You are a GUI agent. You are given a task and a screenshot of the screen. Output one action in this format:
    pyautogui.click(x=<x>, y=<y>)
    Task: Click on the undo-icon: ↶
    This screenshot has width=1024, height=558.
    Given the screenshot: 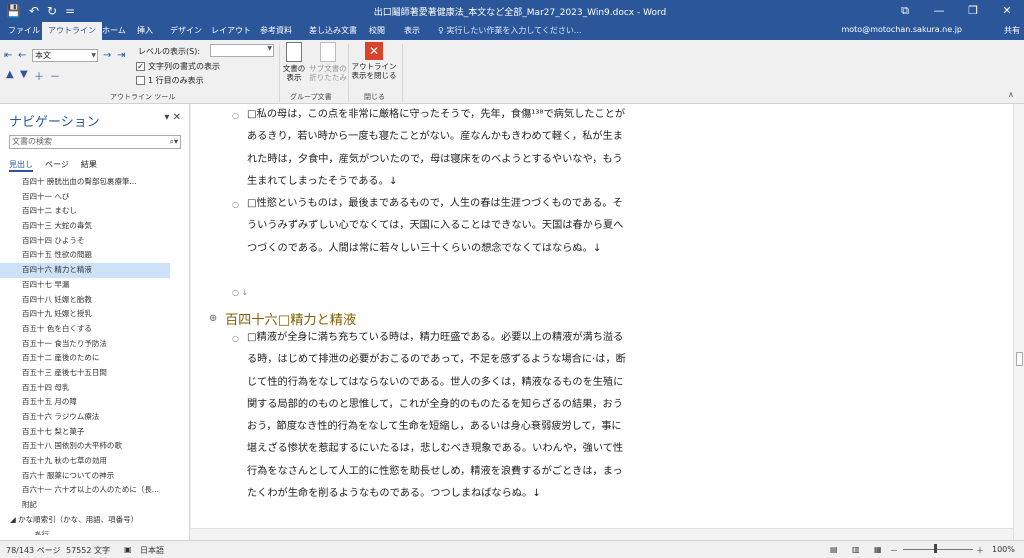 What is the action you would take?
    pyautogui.click(x=34, y=11)
    